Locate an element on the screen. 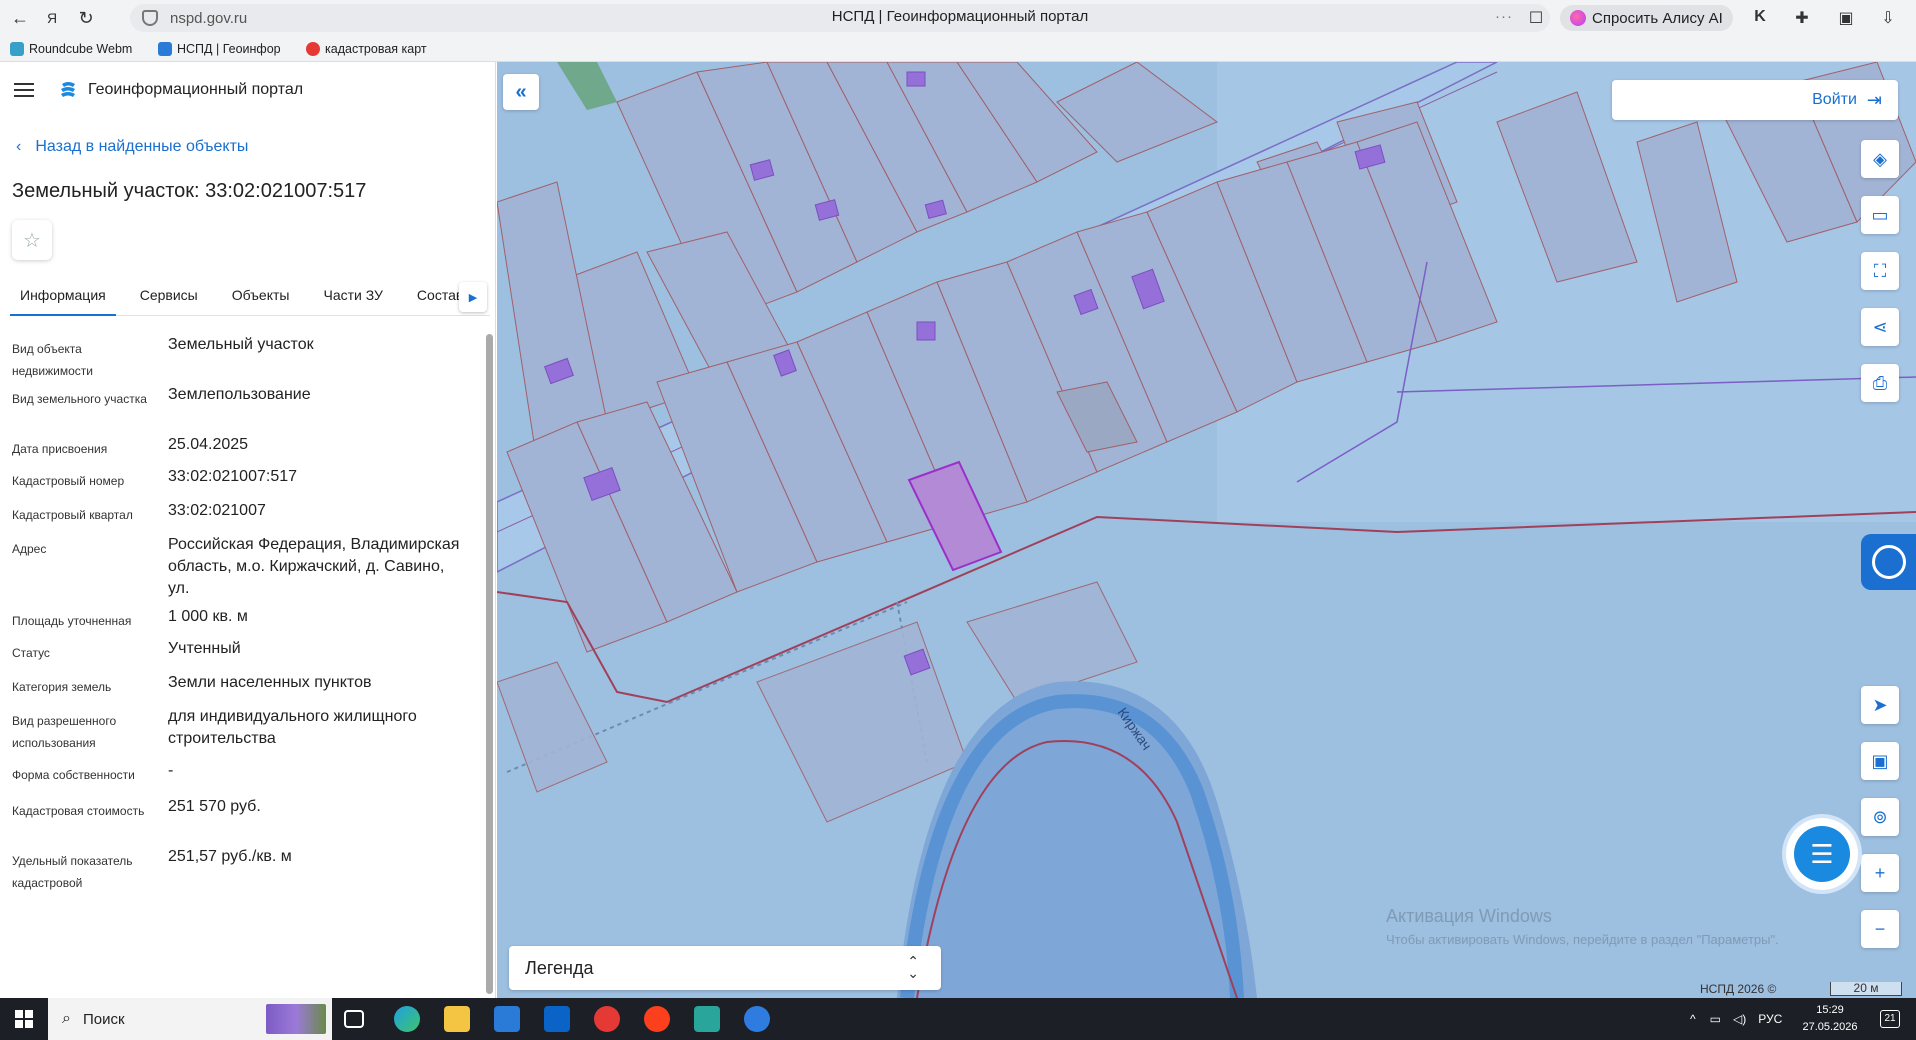 This screenshot has height=1040, width=1916. bookmark-label: кадастровая карт is located at coordinates (376, 48).